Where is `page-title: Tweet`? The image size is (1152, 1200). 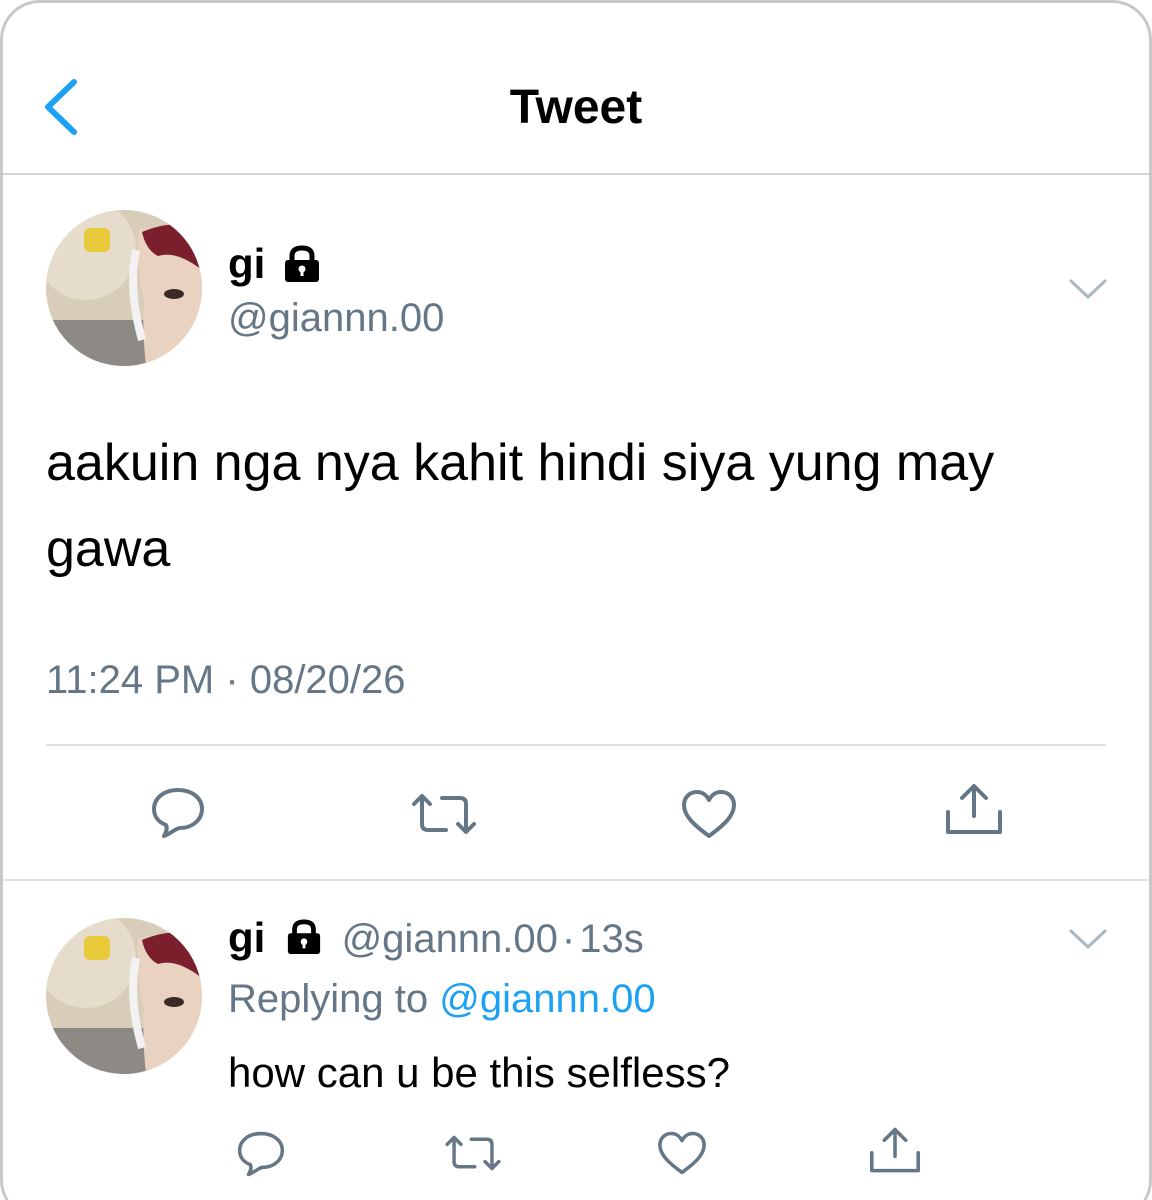
page-title: Tweet is located at coordinates (576, 107).